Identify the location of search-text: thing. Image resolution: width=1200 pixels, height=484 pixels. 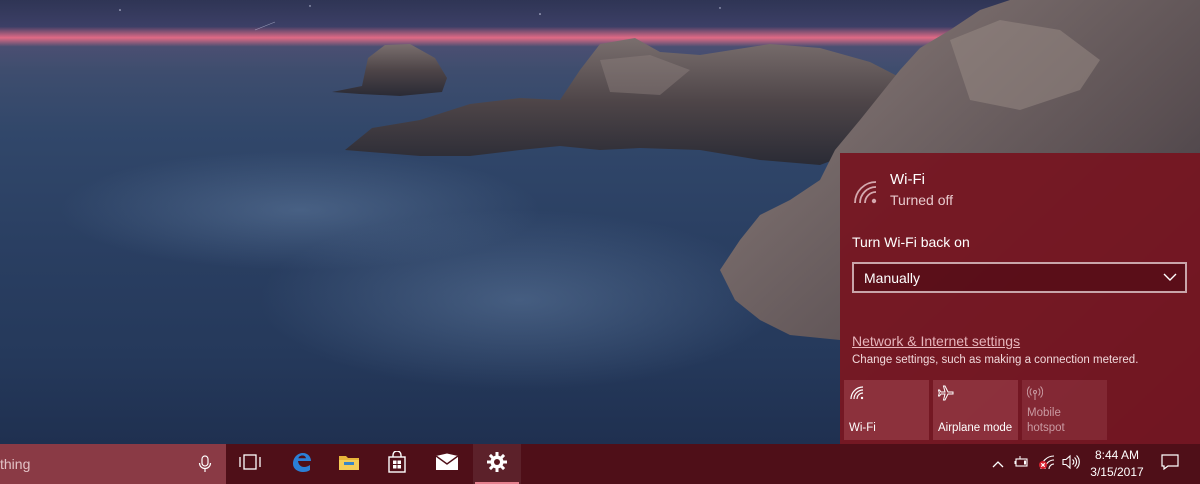
(15, 464).